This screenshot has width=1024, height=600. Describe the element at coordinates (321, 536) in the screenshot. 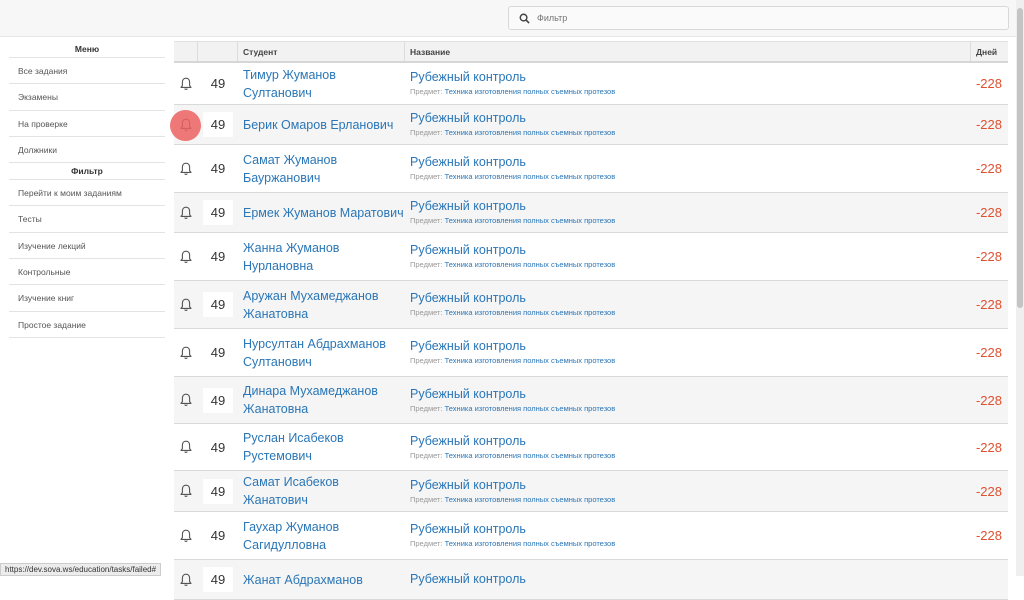

I see `student-link: Гаухар Жуманов Сагидулловна` at that location.